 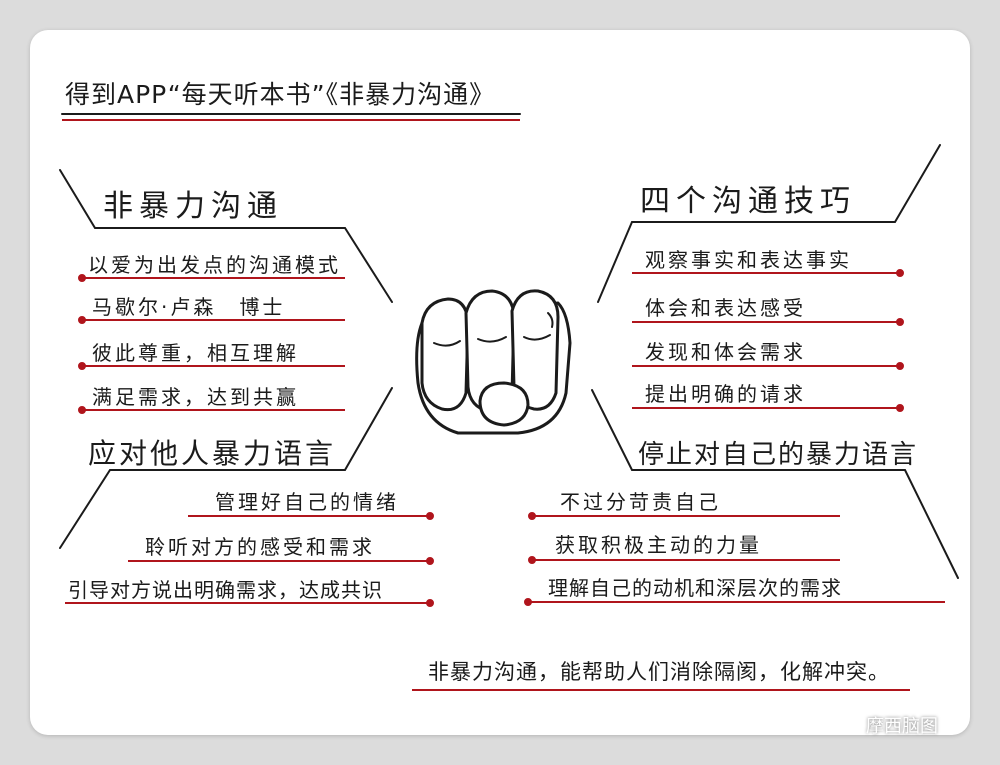 I want to click on page-title: 得到APP“每天听本书”《非暴力沟通》, so click(x=280, y=94).